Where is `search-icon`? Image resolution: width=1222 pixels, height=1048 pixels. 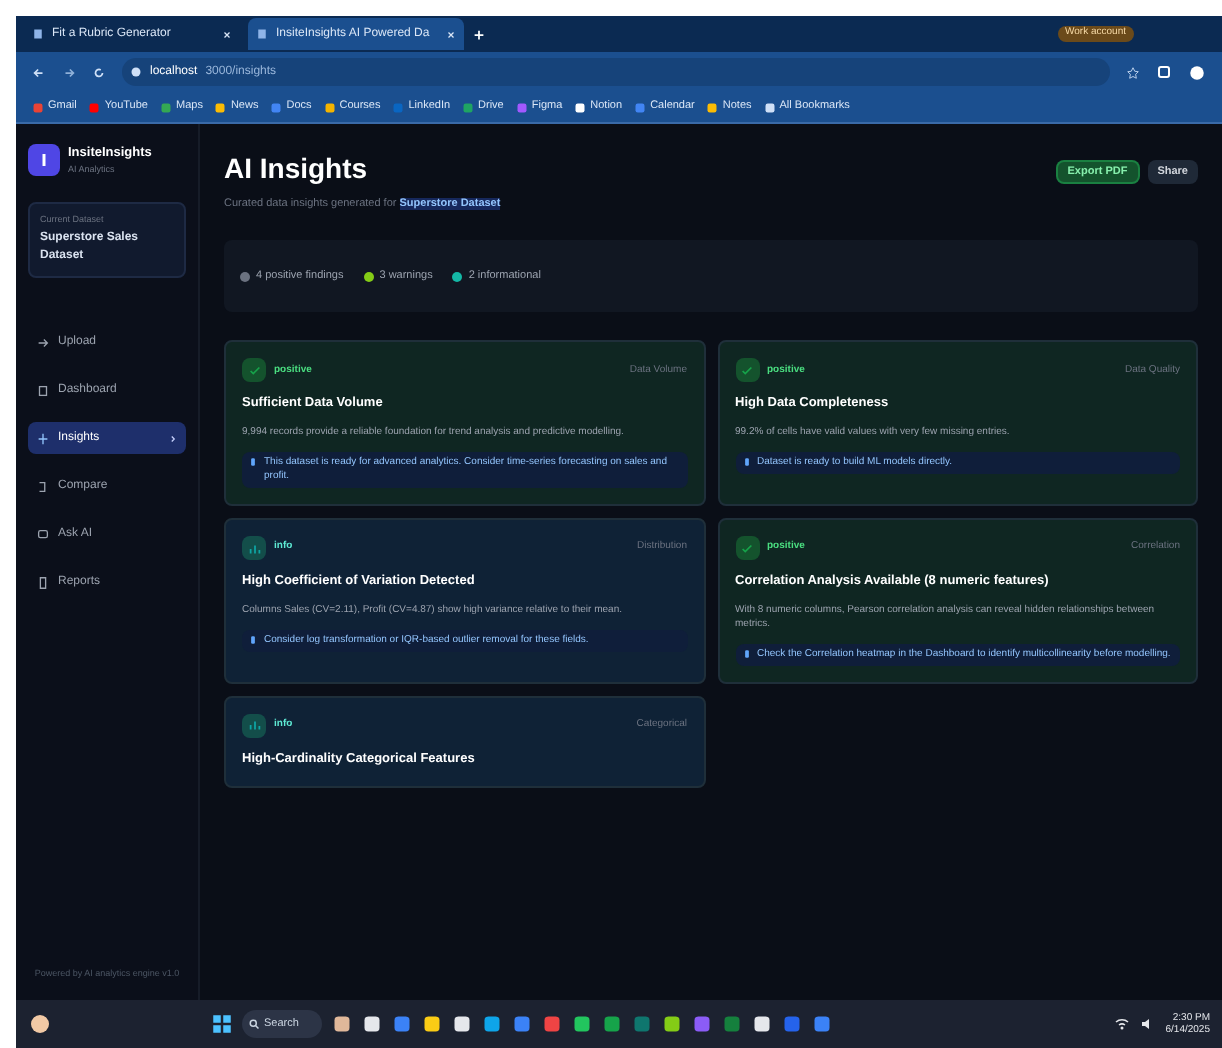
search-icon is located at coordinates (254, 1024).